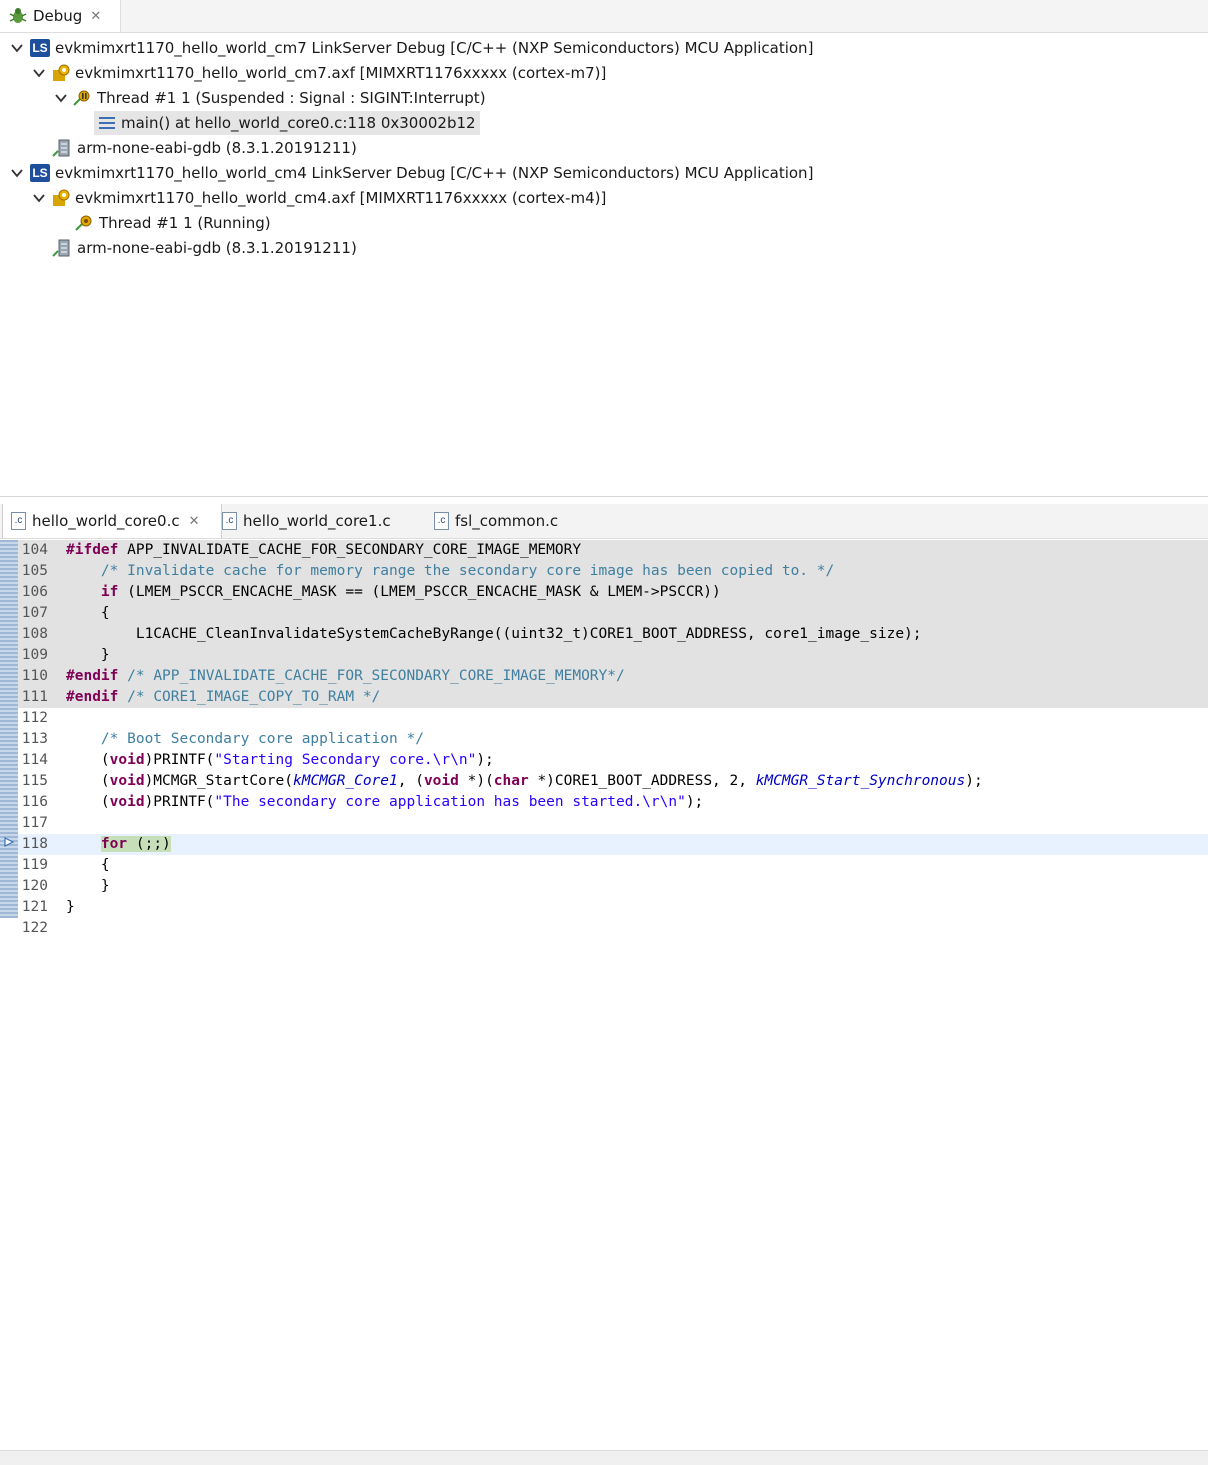 This screenshot has width=1208, height=1465. Describe the element at coordinates (18, 521) in the screenshot. I see `c-file-icon: .c` at that location.